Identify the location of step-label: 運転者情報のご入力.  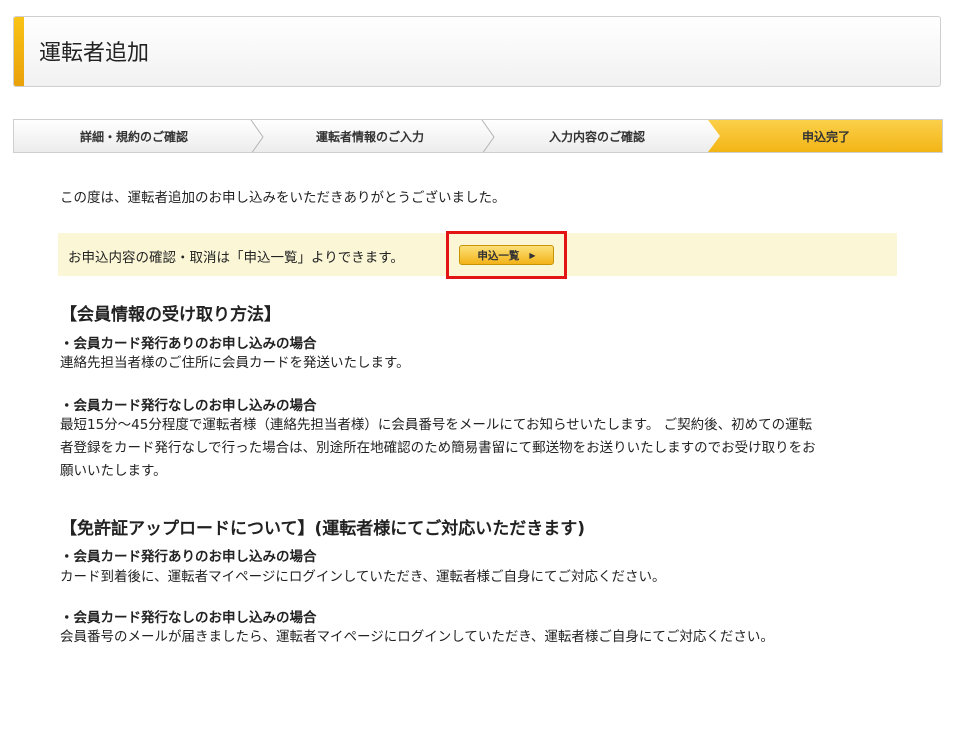
(369, 136).